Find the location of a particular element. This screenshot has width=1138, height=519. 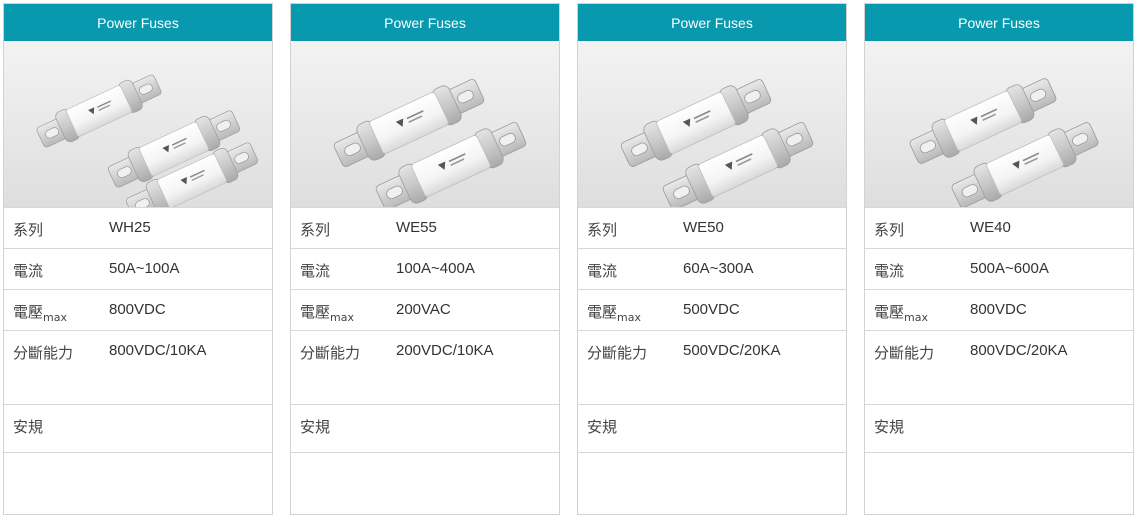

spec-value: 60A~300A is located at coordinates (718, 268).